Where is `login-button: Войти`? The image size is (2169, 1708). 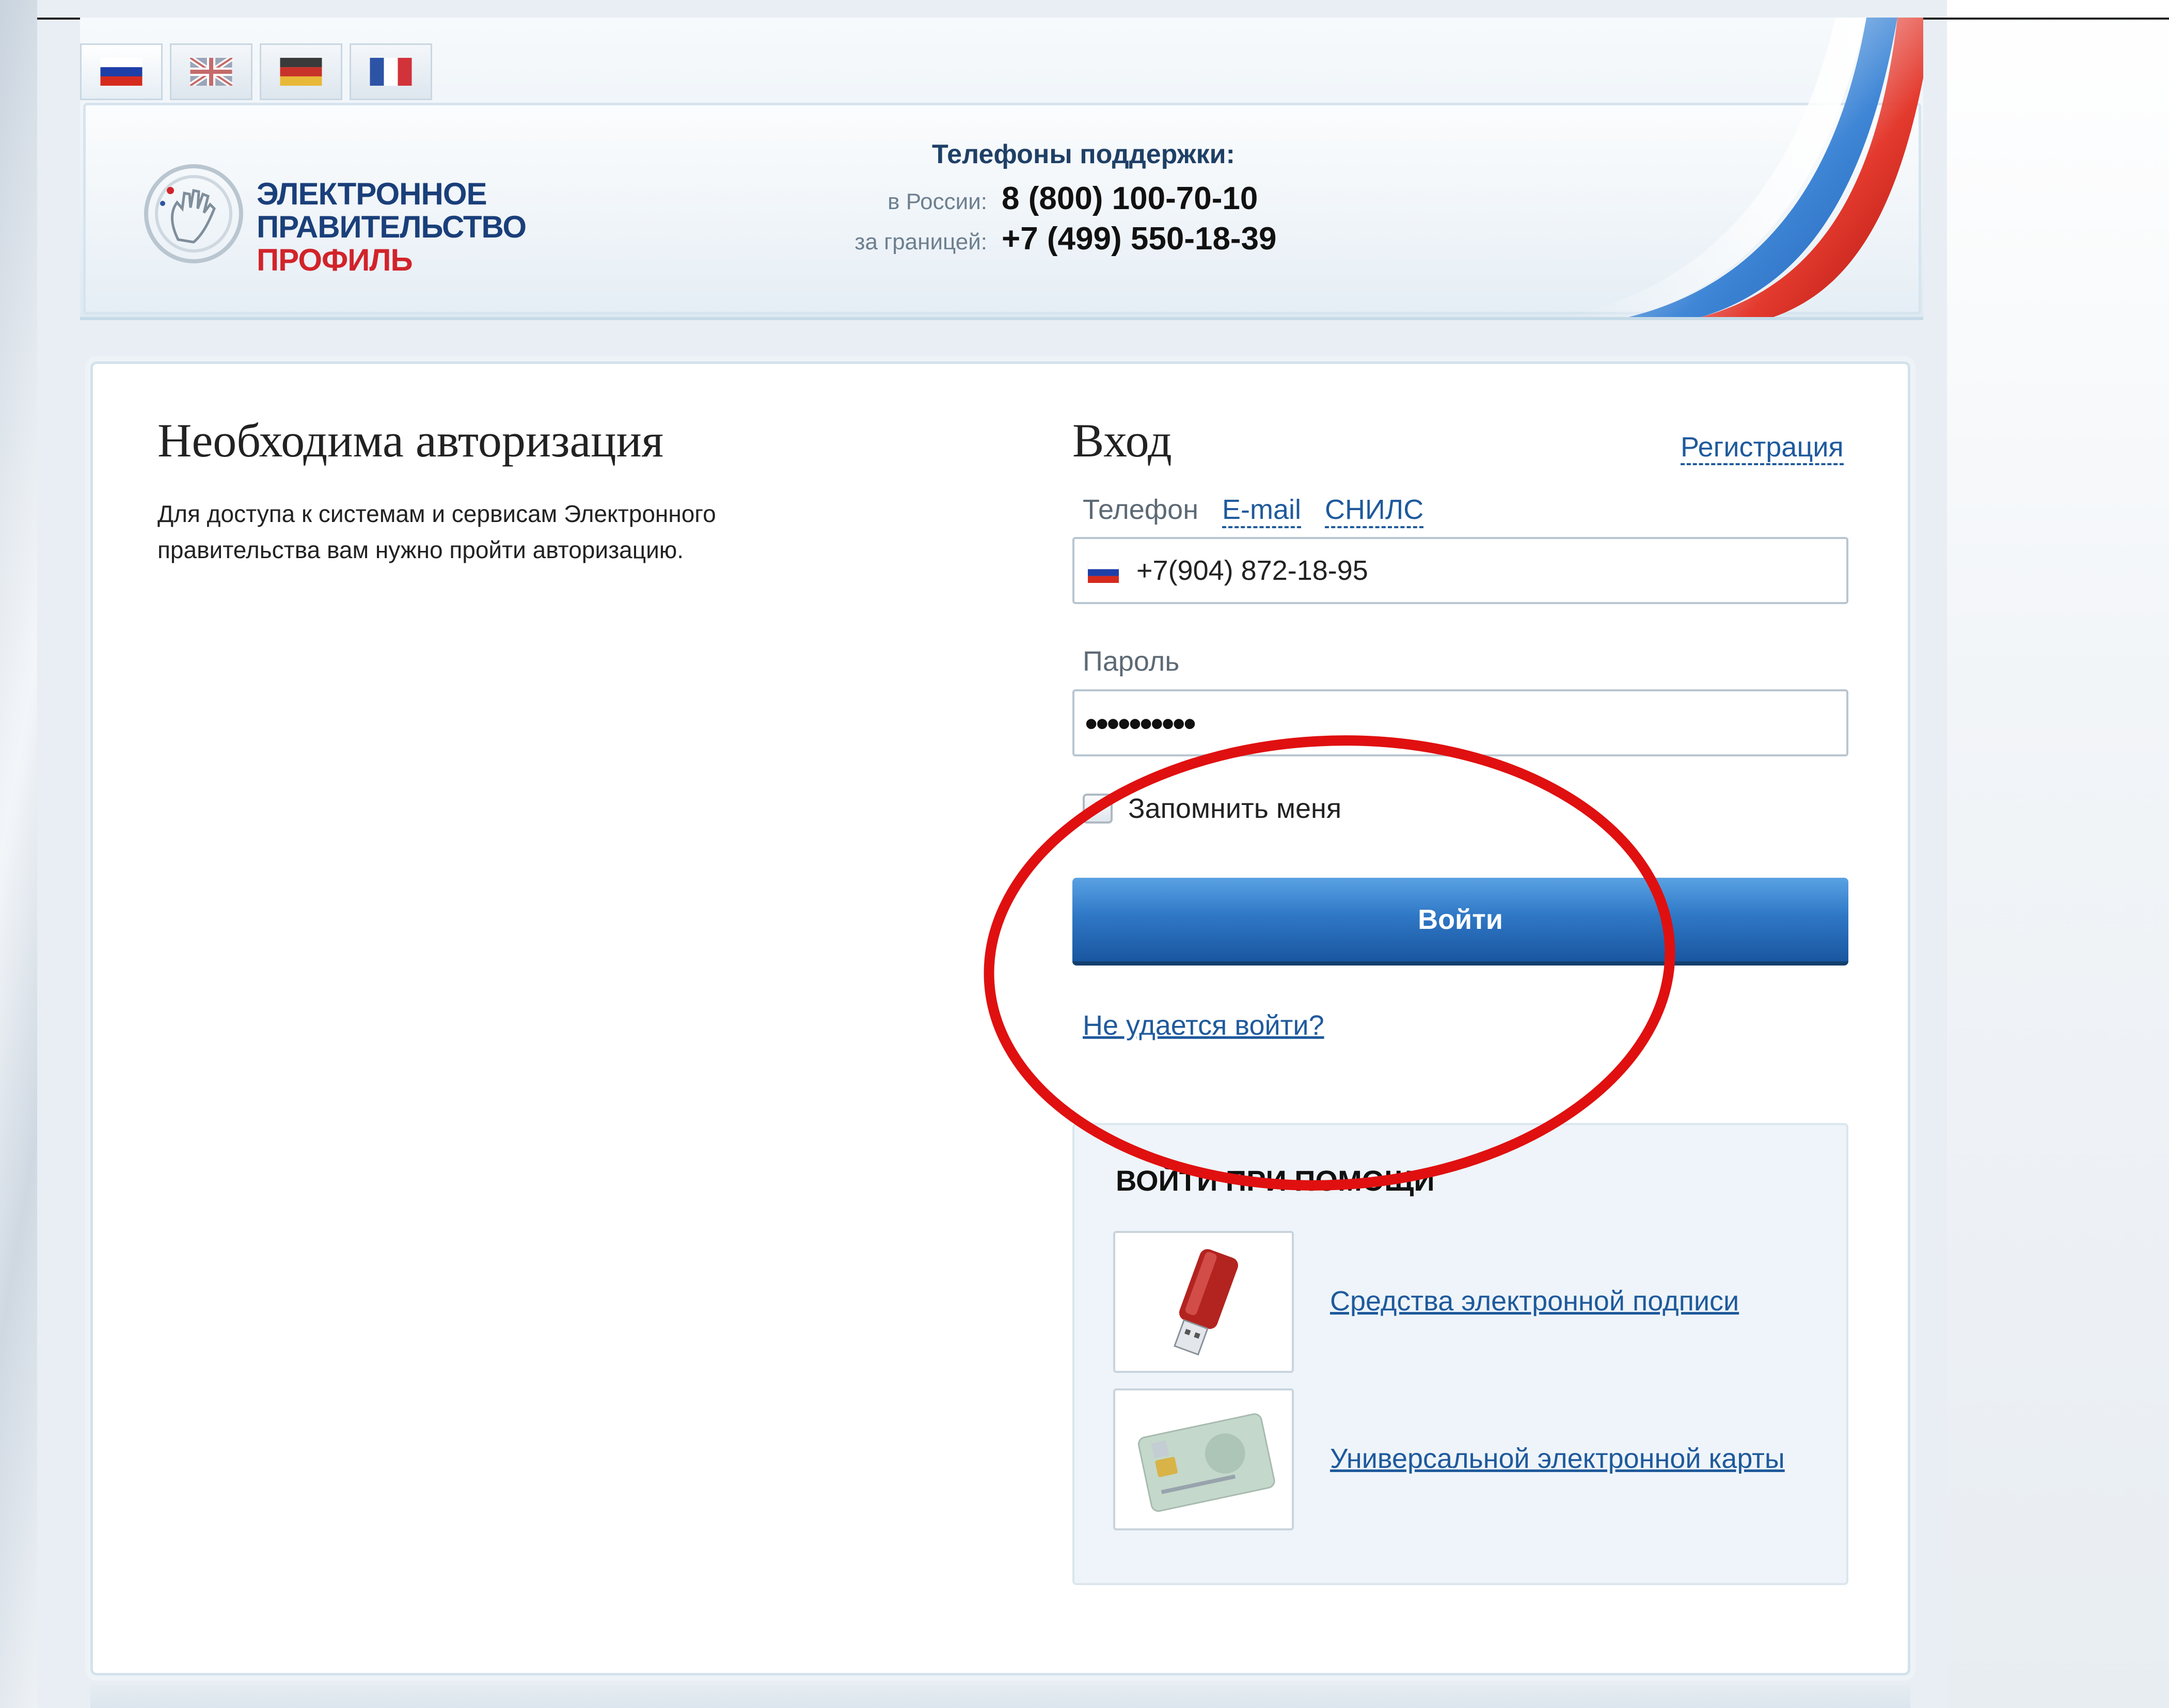
login-button: Войти is located at coordinates (1460, 922).